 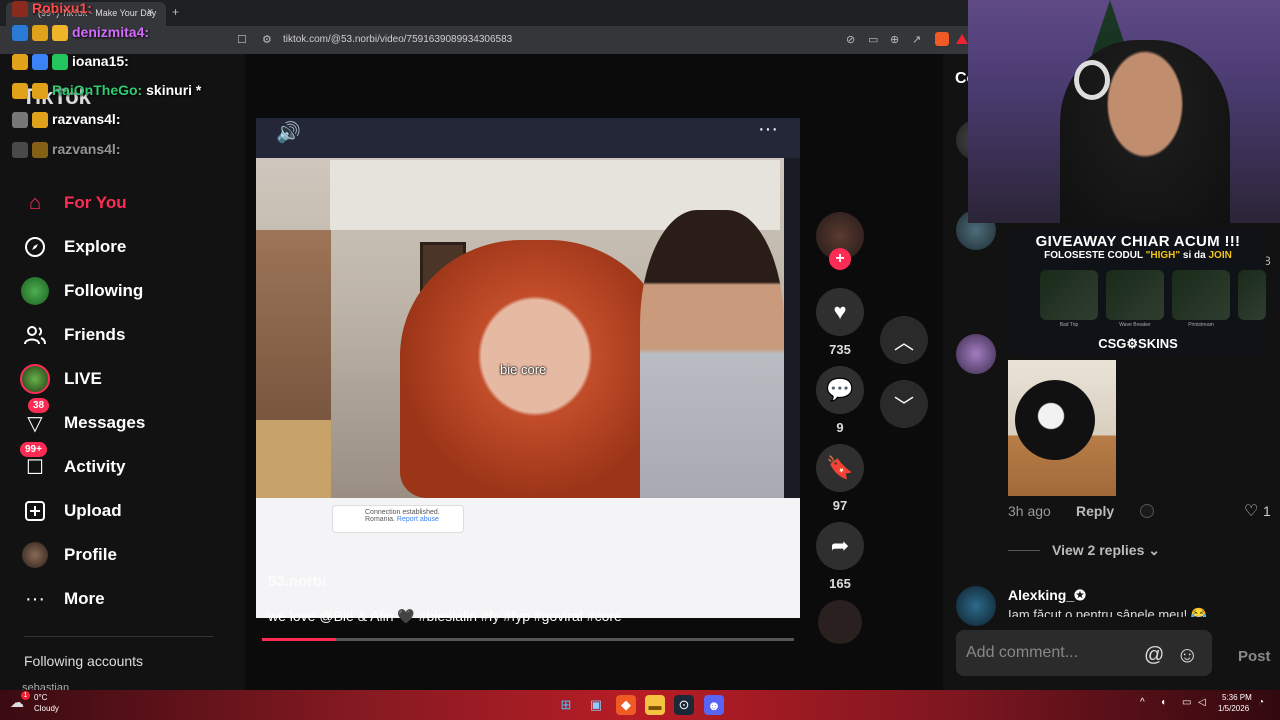 I want to click on windows-start-icon: ⊞, so click(x=566, y=705).